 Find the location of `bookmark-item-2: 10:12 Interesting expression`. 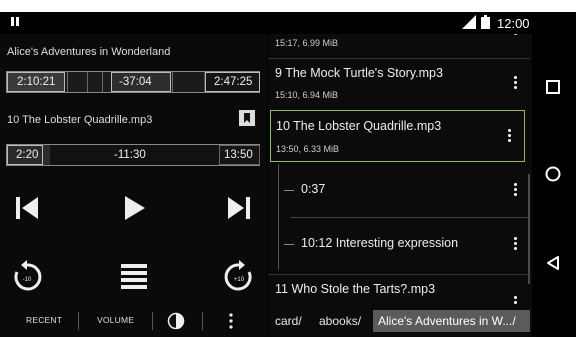

bookmark-item-2: 10:12 Interesting expression is located at coordinates (399, 245).